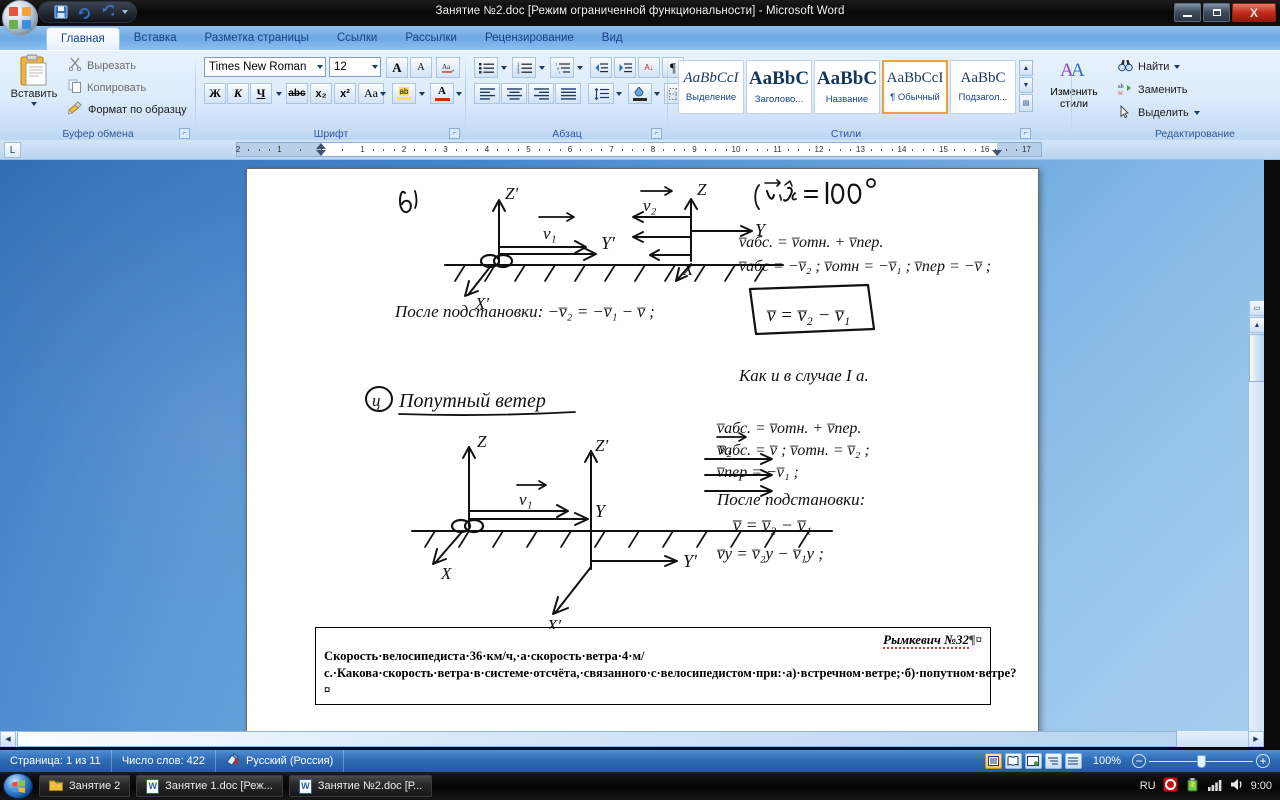 Image resolution: width=1280 pixels, height=800 pixels. What do you see at coordinates (649, 67) in the screenshot?
I see `sort-button: А↓` at bounding box center [649, 67].